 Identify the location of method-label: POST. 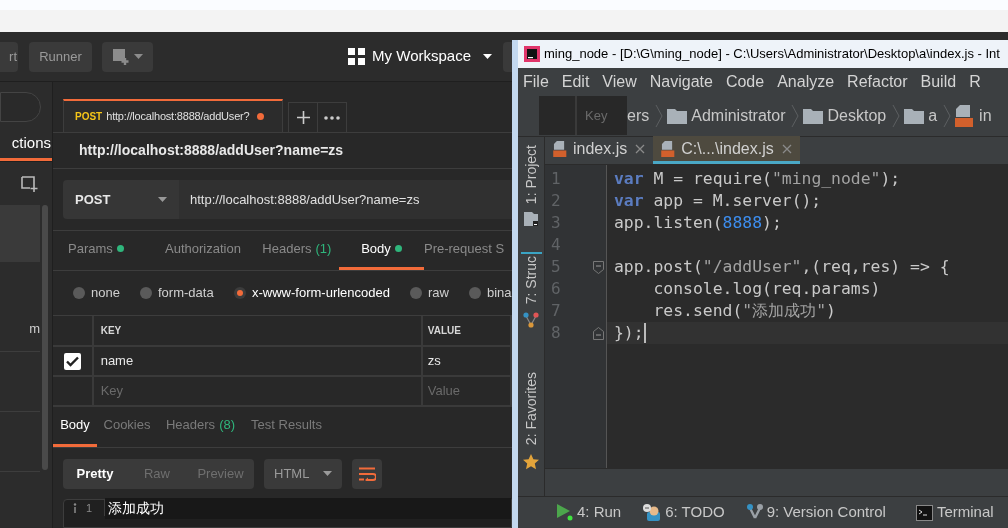
(89, 117).